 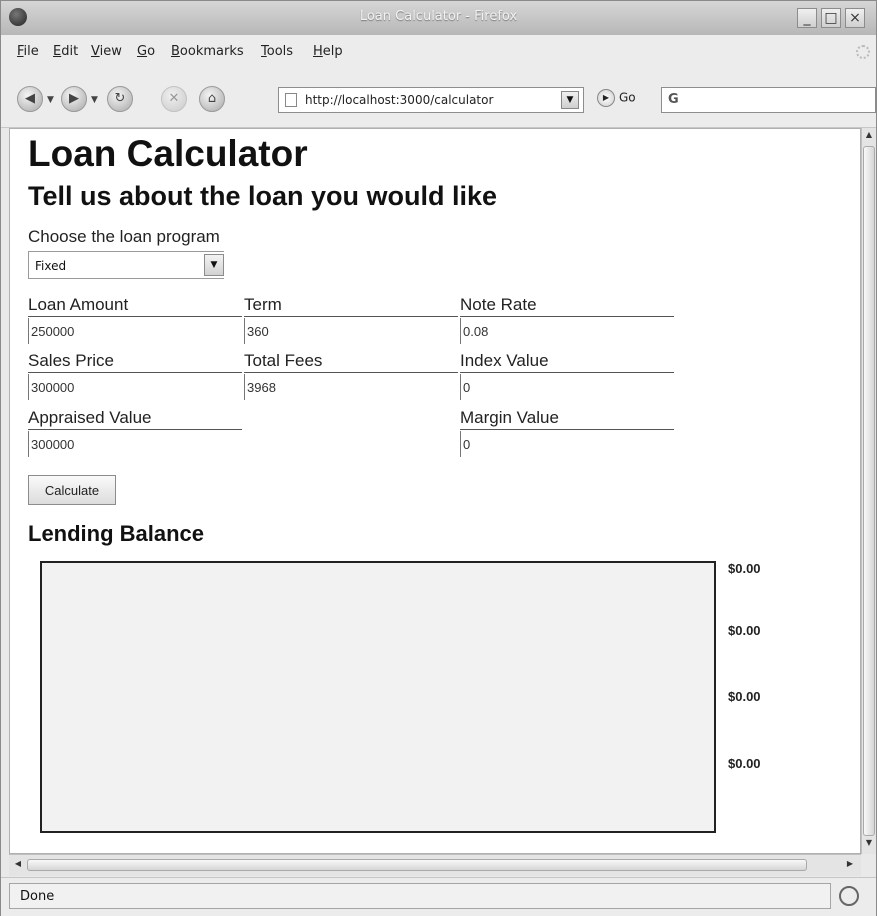 I want to click on index-value-underline, so click(x=567, y=372).